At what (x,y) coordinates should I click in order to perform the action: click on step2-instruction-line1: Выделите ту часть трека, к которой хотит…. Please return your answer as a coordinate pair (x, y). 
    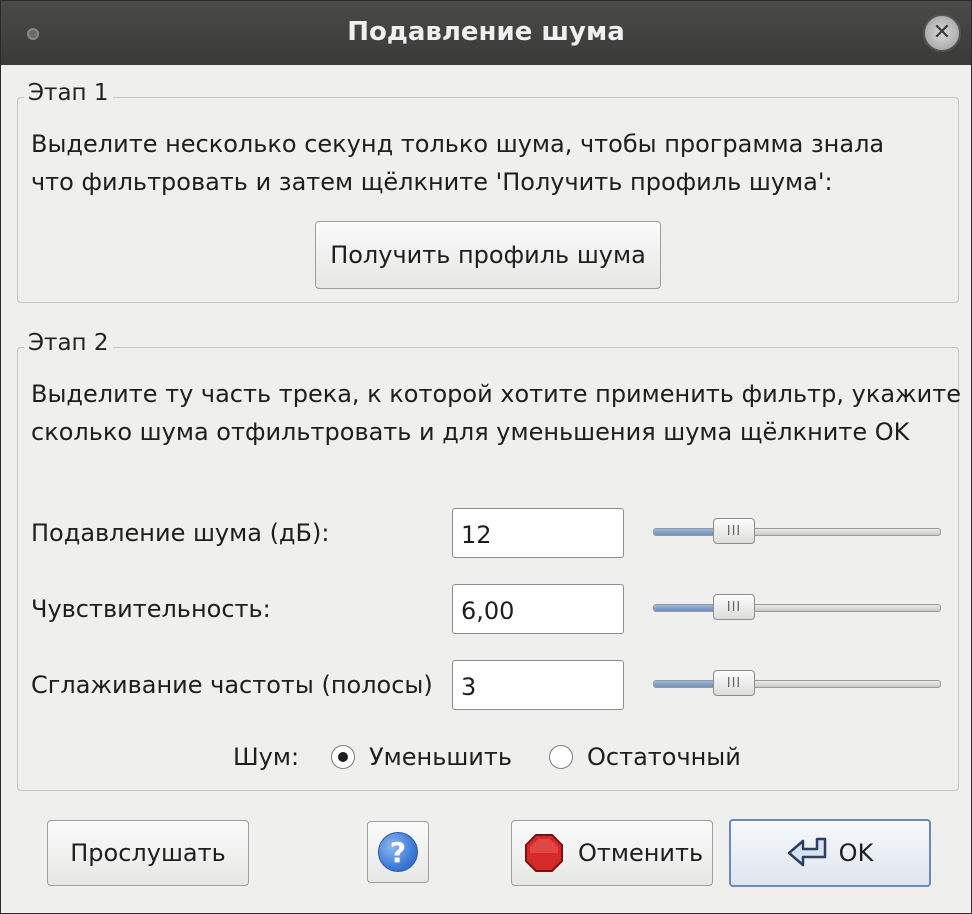
    Looking at the image, I should click on (496, 394).